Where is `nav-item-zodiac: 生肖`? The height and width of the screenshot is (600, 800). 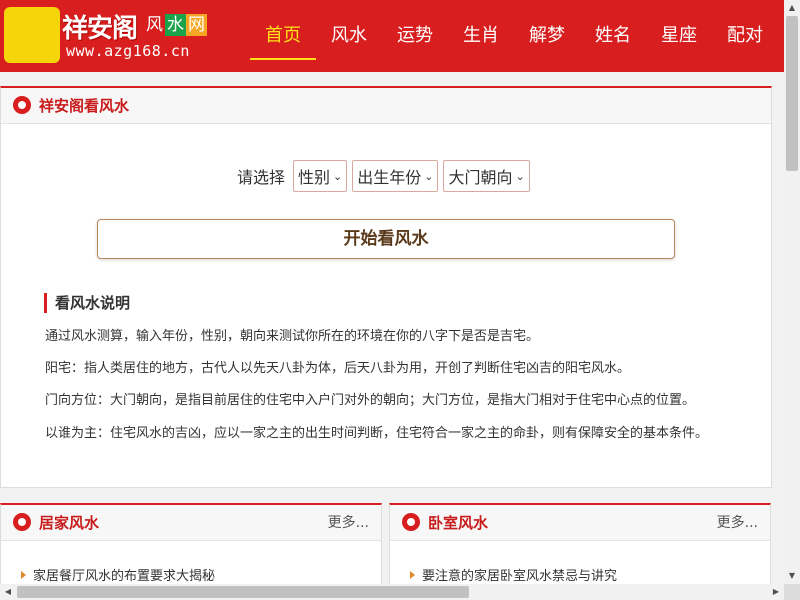
nav-item-zodiac: 生肖 is located at coordinates (481, 36).